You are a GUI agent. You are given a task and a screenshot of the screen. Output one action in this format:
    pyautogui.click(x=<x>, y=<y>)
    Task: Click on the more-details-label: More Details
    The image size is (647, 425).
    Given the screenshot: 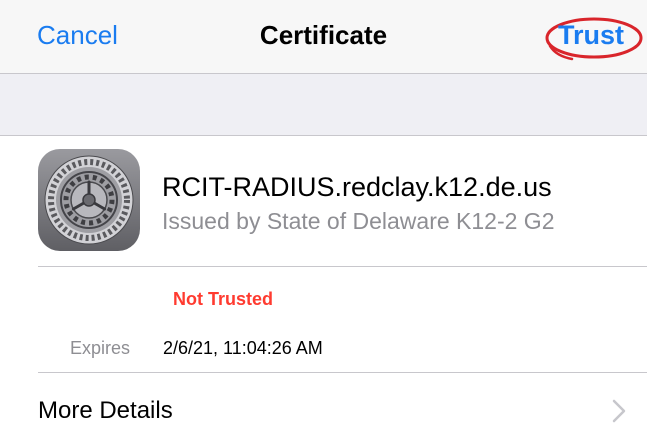 What is the action you would take?
    pyautogui.click(x=105, y=410)
    